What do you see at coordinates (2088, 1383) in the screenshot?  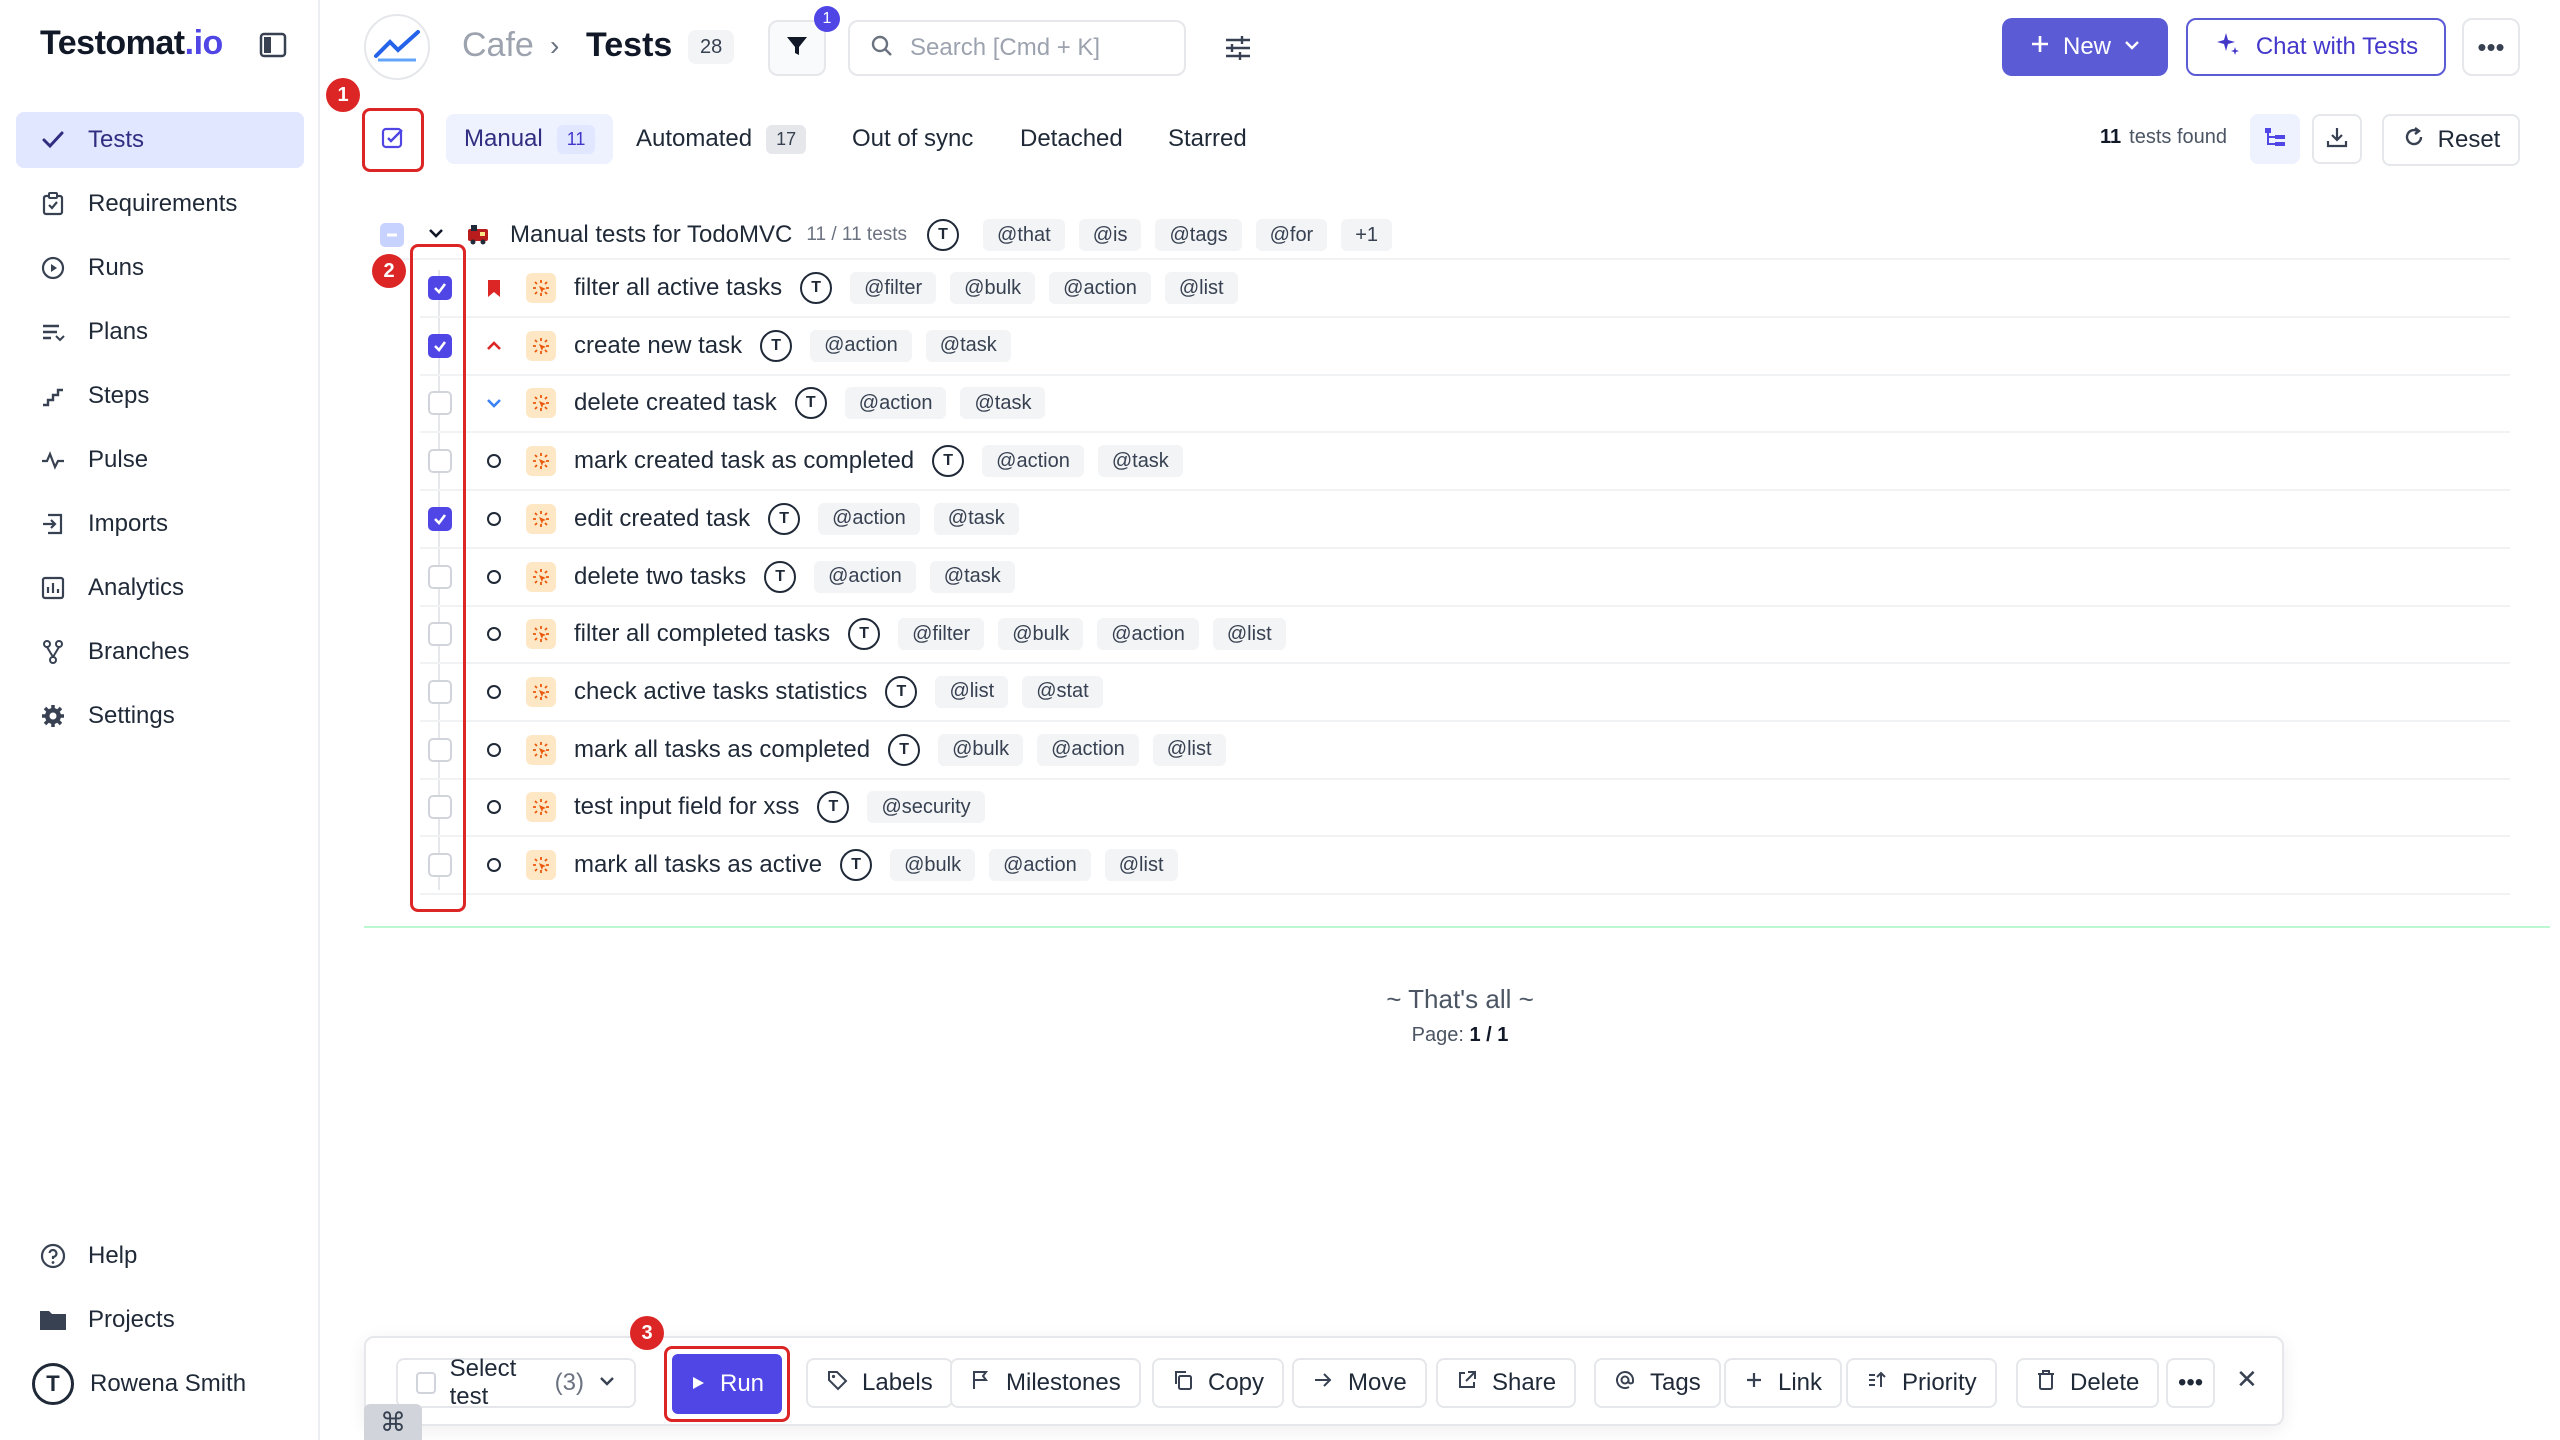 I see `delete-button: Delete` at bounding box center [2088, 1383].